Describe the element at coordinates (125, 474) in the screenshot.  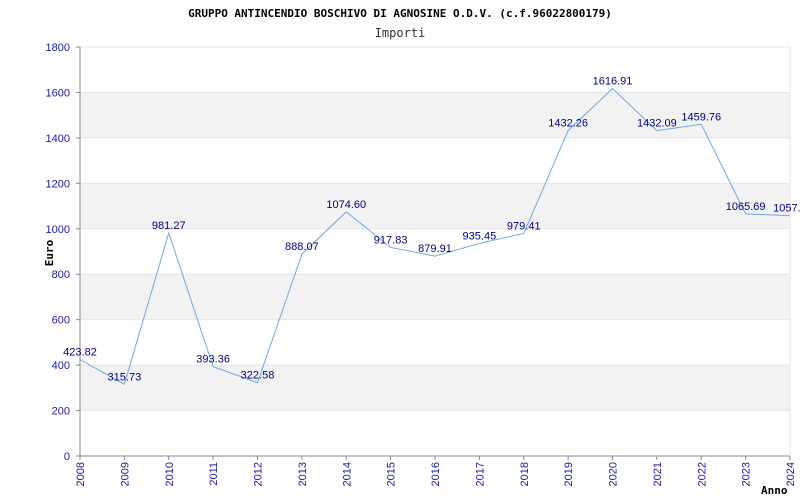
I see `x-tick-label: 2009` at that location.